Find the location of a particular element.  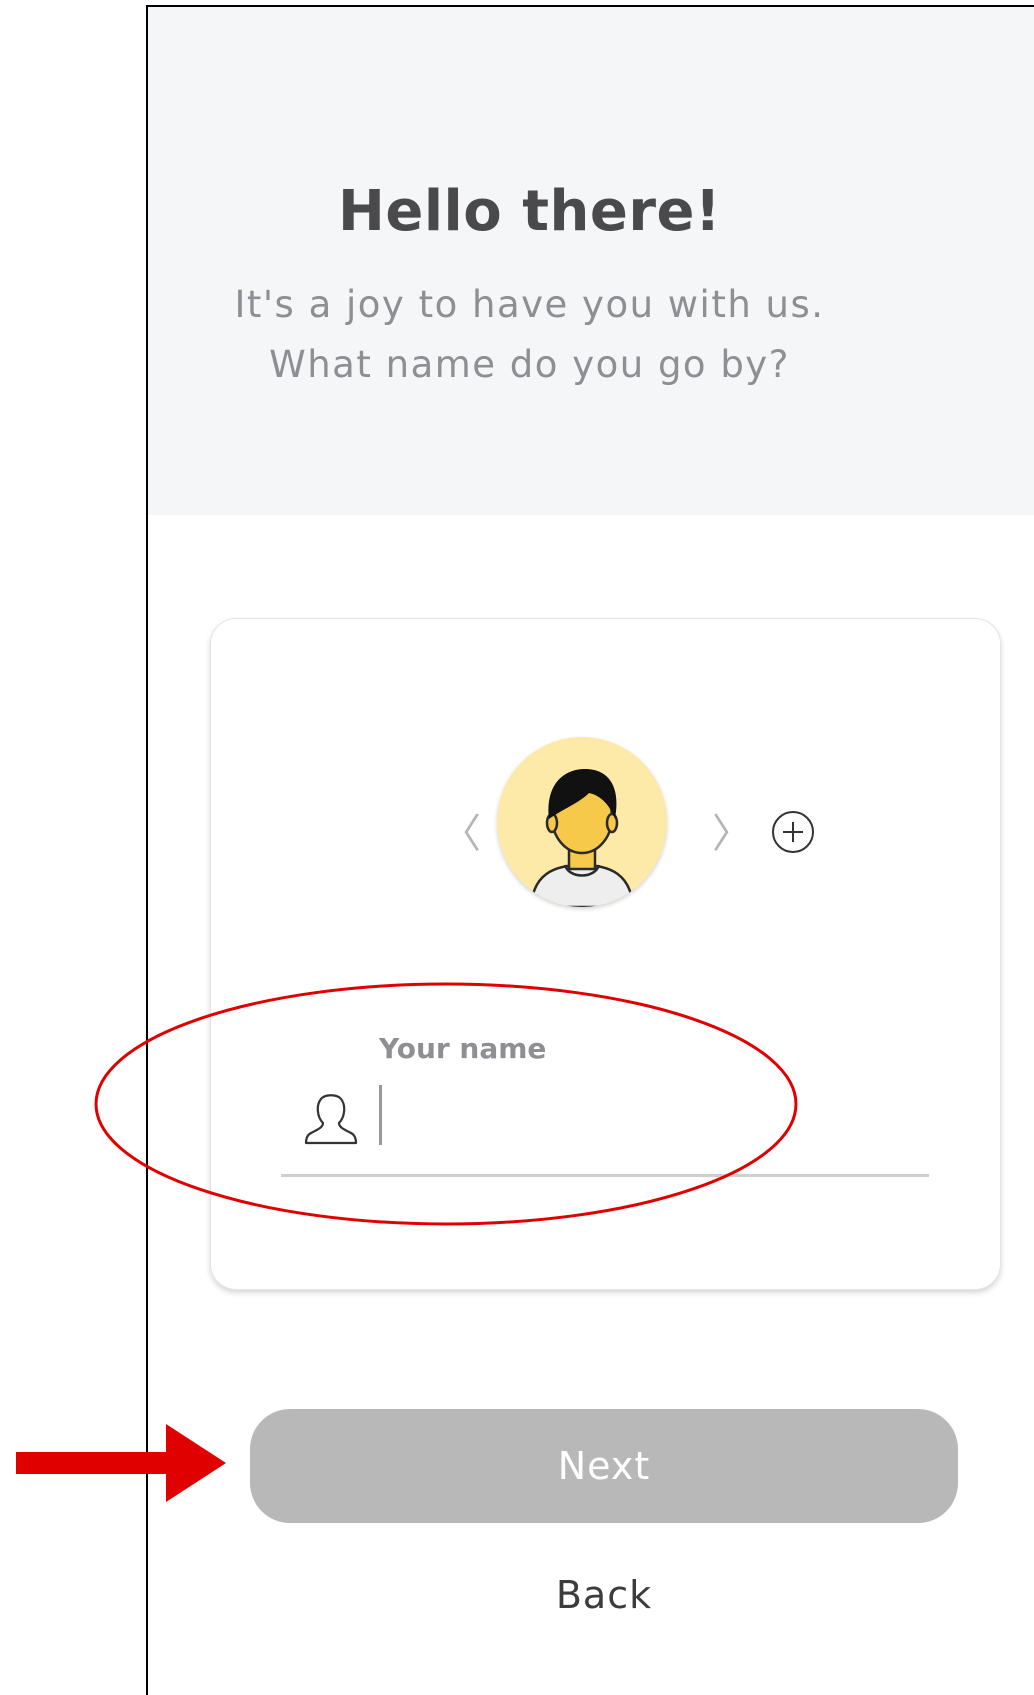

subtitle-line-1: It's a joy to have you with us. is located at coordinates (529, 304).